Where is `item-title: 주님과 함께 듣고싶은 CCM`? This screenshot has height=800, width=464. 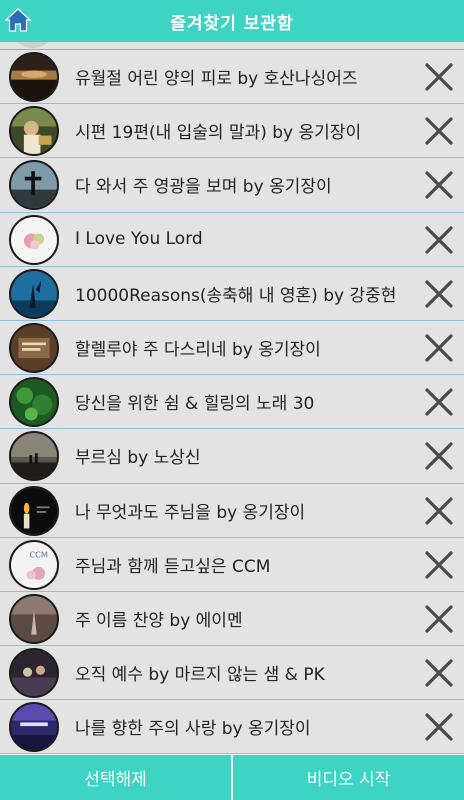 item-title: 주님과 함께 듣고싶은 CCM is located at coordinates (173, 566).